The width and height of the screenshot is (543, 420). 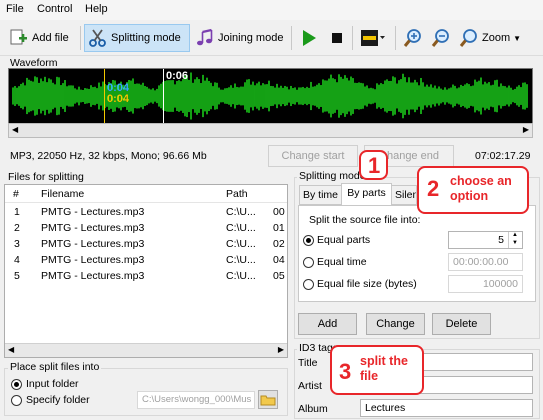 I want to click on annotation-step-2: 2 choose an option, so click(x=473, y=190).